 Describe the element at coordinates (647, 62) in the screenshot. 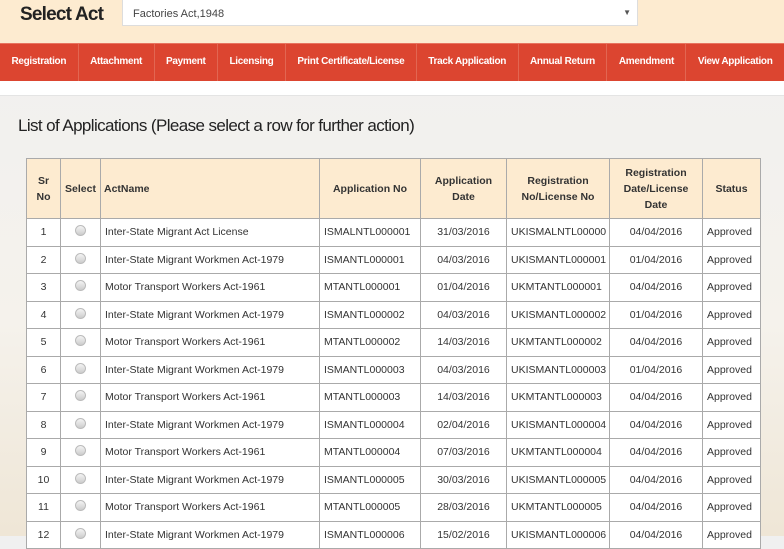

I see `nav-item-amendment: Amendment` at that location.